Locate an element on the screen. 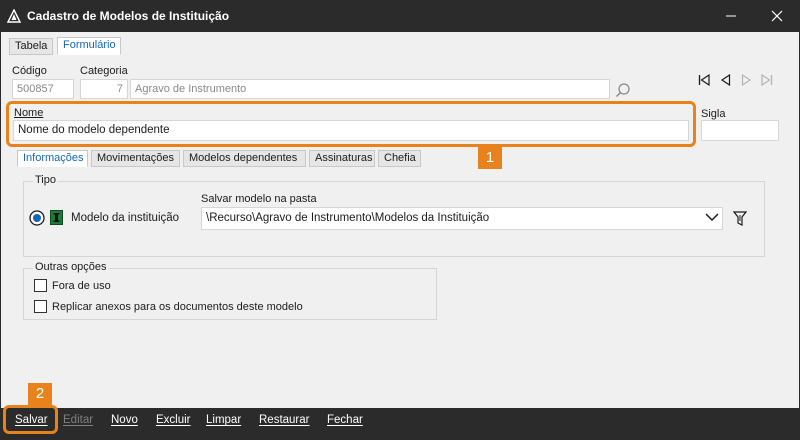 The width and height of the screenshot is (800, 440). close-button is located at coordinates (777, 16).